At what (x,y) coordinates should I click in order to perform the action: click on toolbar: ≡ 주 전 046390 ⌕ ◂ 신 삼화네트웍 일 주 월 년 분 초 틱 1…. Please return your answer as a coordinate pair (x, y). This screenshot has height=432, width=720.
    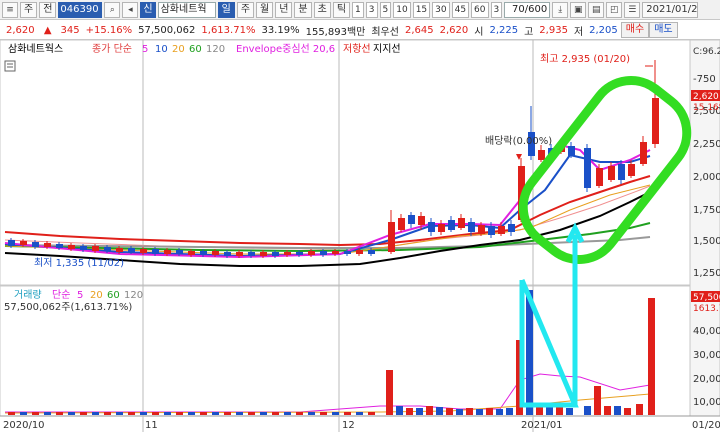
    Looking at the image, I should click on (360, 10).